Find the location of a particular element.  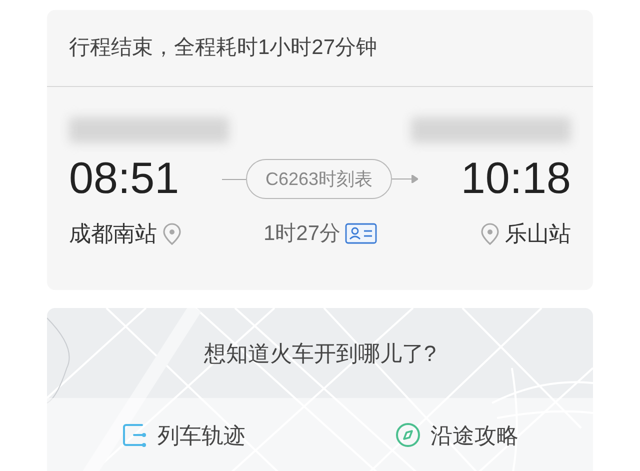

route-icon is located at coordinates (135, 435).